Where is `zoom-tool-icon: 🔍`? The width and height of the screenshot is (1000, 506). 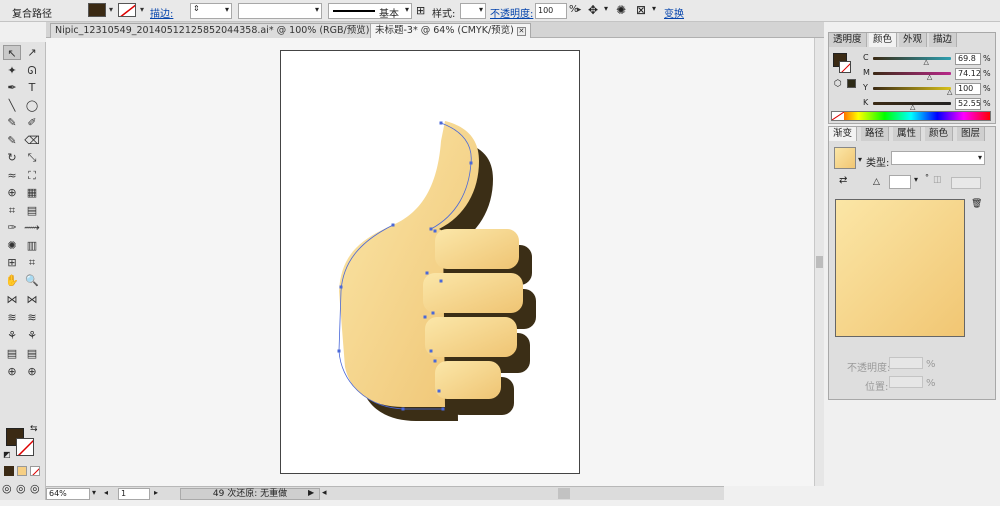 zoom-tool-icon: 🔍 is located at coordinates (32, 280).